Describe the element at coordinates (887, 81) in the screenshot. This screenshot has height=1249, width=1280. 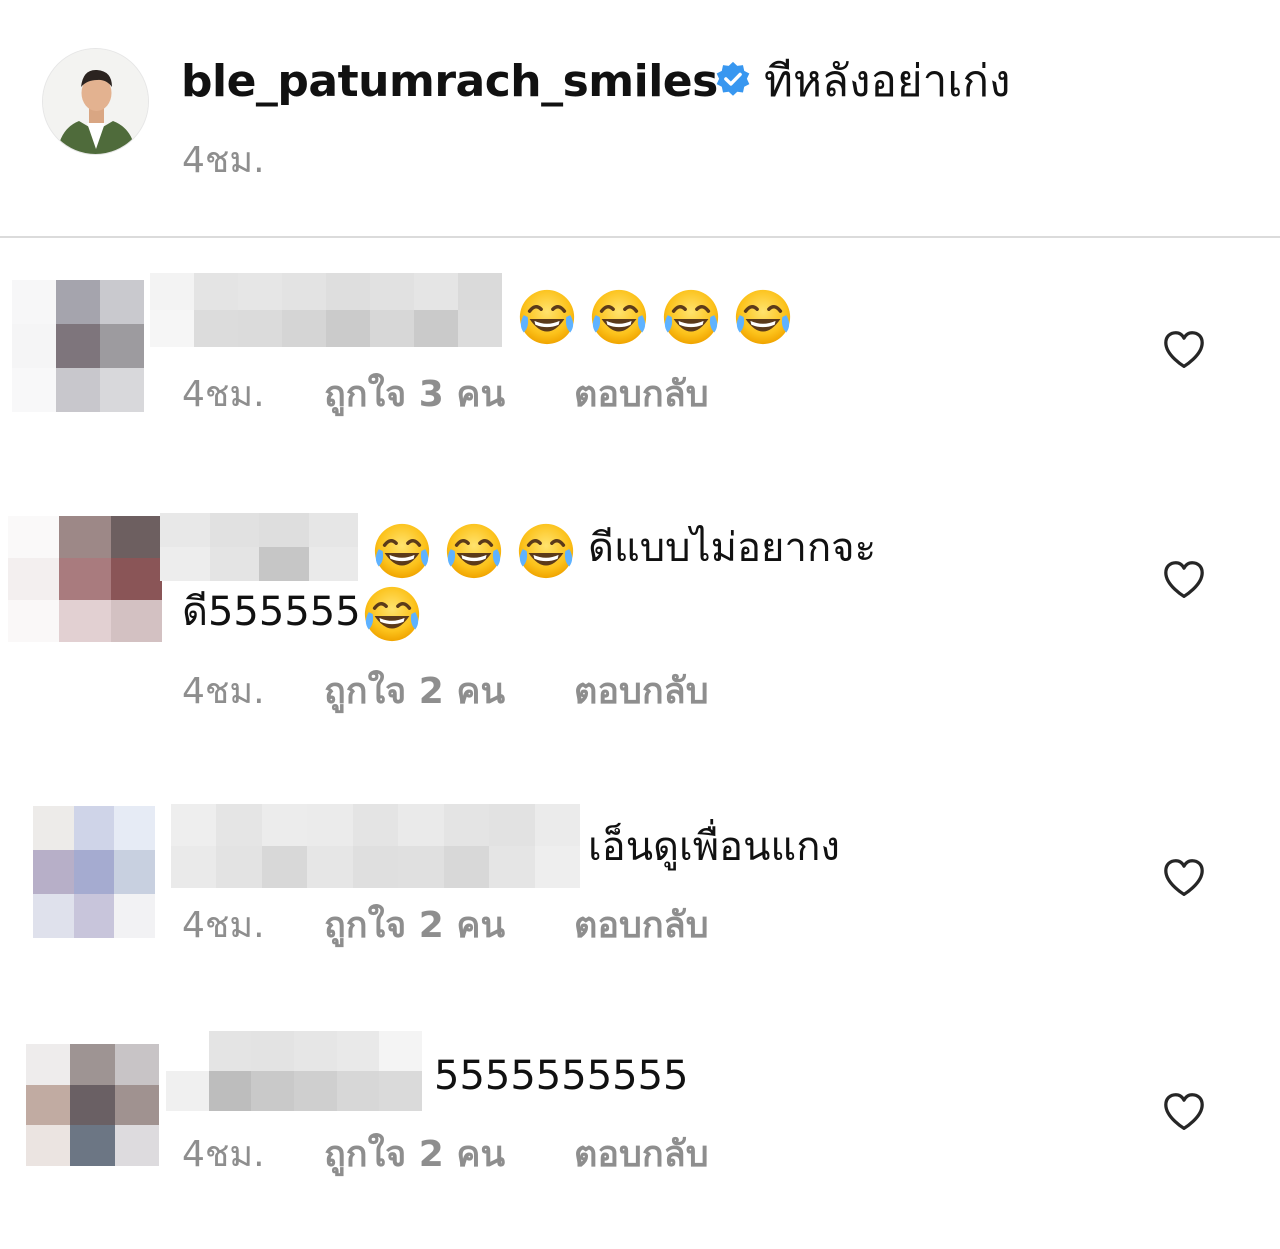
I see `post-caption: ทีหลังอย่าเก่ง` at that location.